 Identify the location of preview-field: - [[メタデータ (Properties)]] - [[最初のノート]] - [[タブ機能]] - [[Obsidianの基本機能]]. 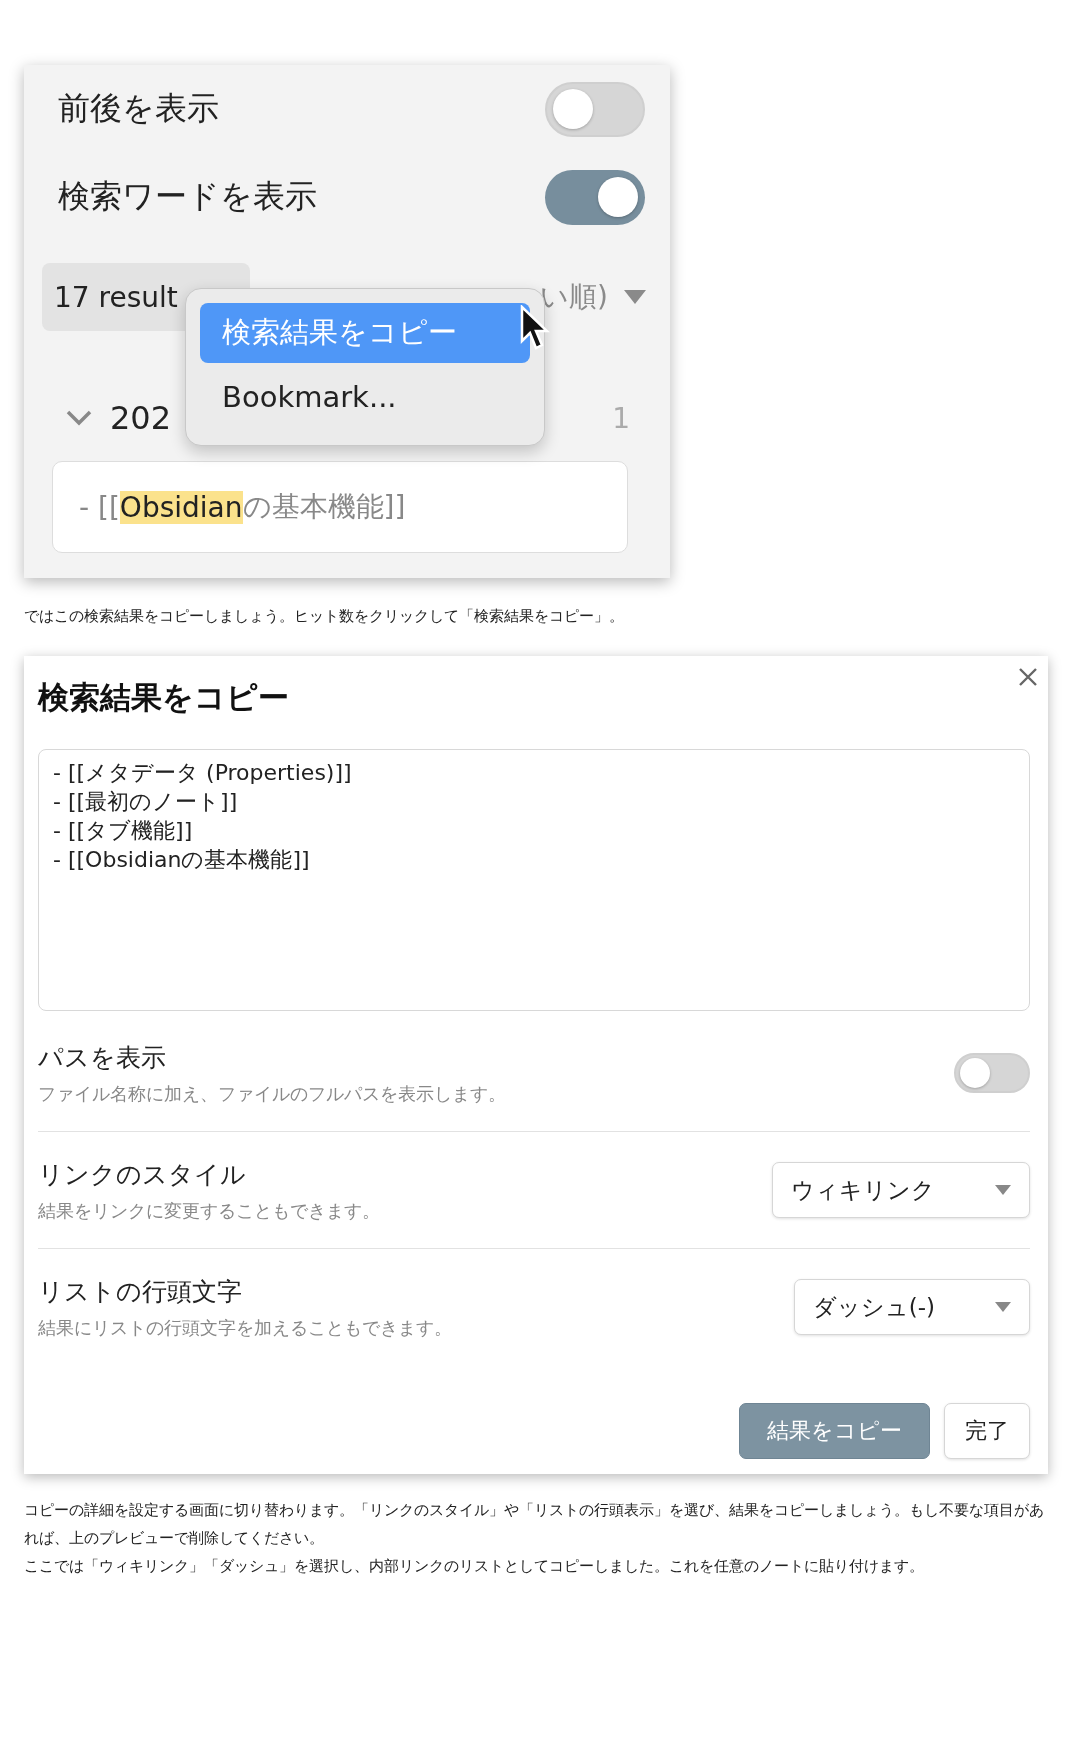
(534, 880).